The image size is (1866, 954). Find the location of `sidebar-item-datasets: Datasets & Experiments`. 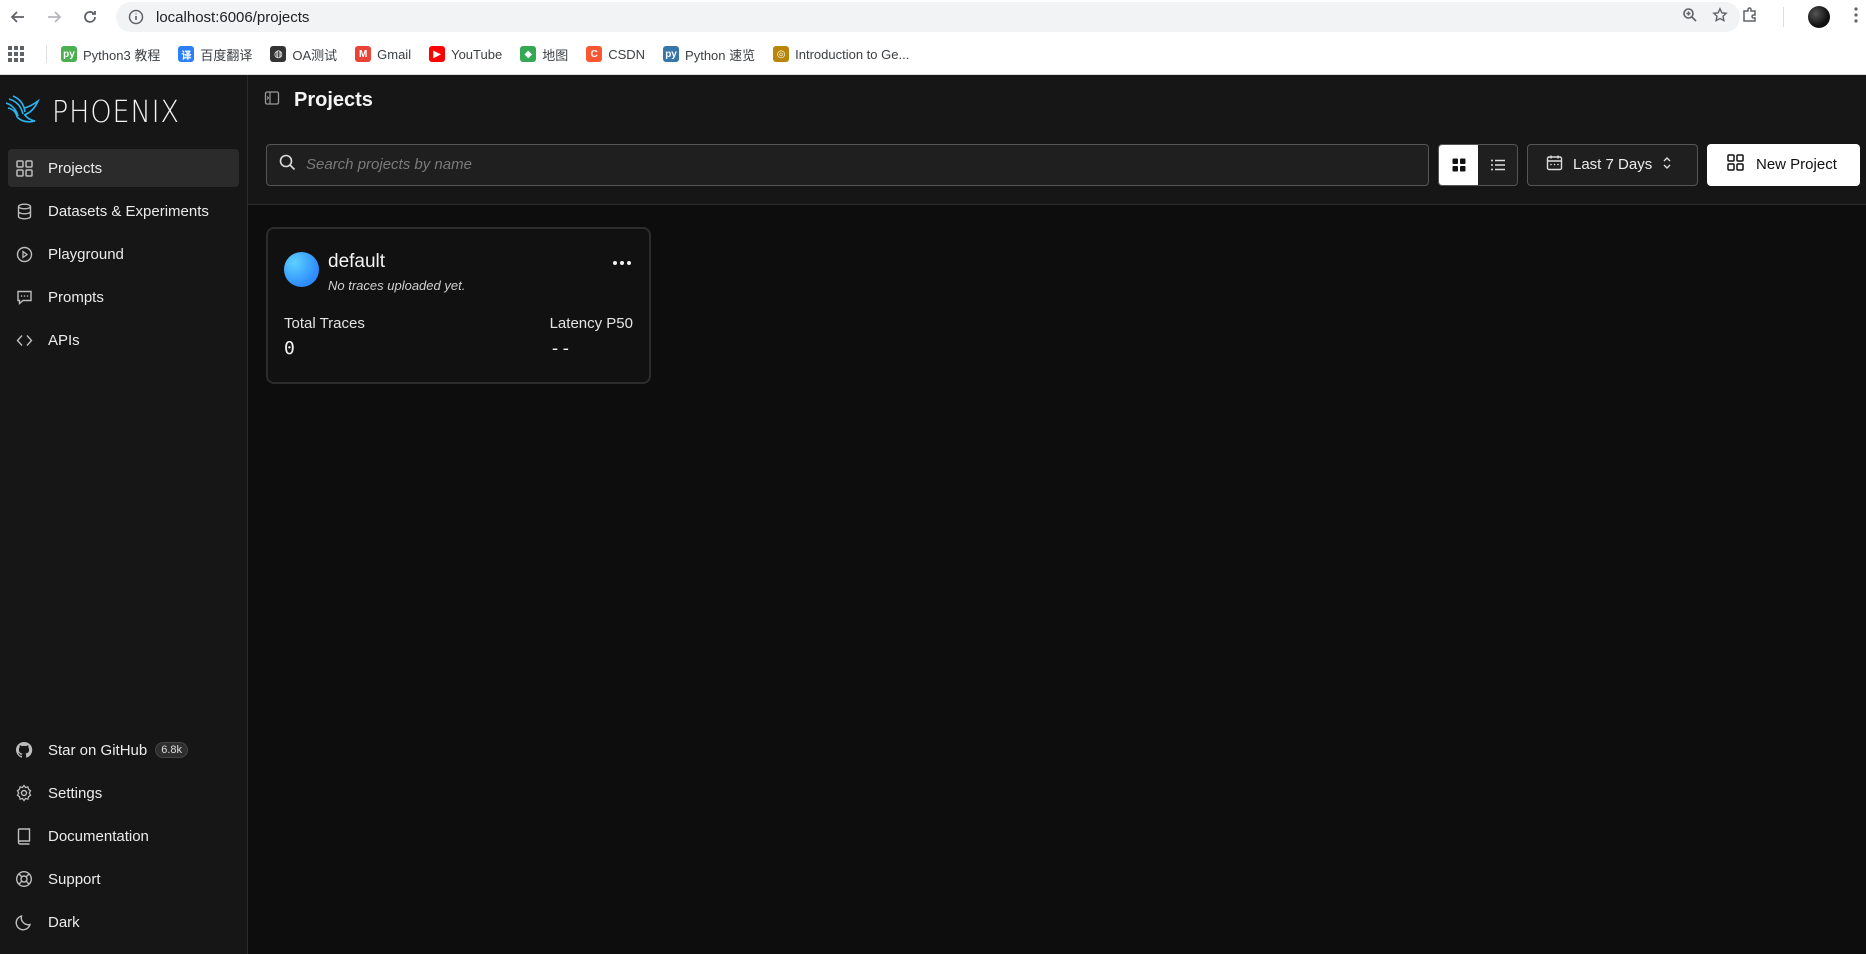

sidebar-item-datasets: Datasets & Experiments is located at coordinates (123, 211).